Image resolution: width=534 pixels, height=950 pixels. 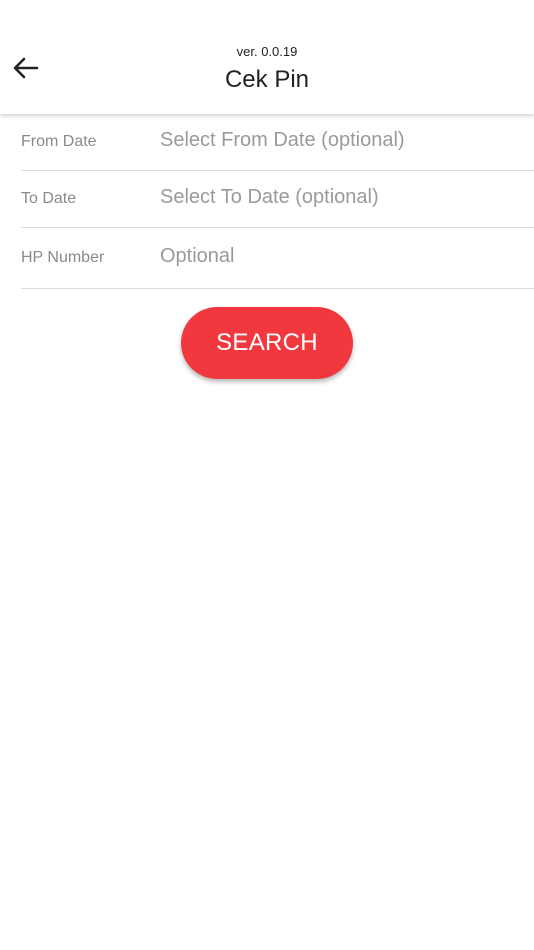 I want to click on from-date-field, so click(x=347, y=140).